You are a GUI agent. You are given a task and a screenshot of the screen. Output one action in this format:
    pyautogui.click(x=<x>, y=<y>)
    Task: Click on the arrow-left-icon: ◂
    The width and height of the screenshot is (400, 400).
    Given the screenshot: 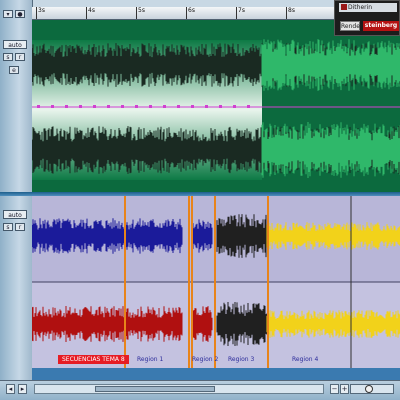 What is the action you would take?
    pyautogui.click(x=10, y=389)
    